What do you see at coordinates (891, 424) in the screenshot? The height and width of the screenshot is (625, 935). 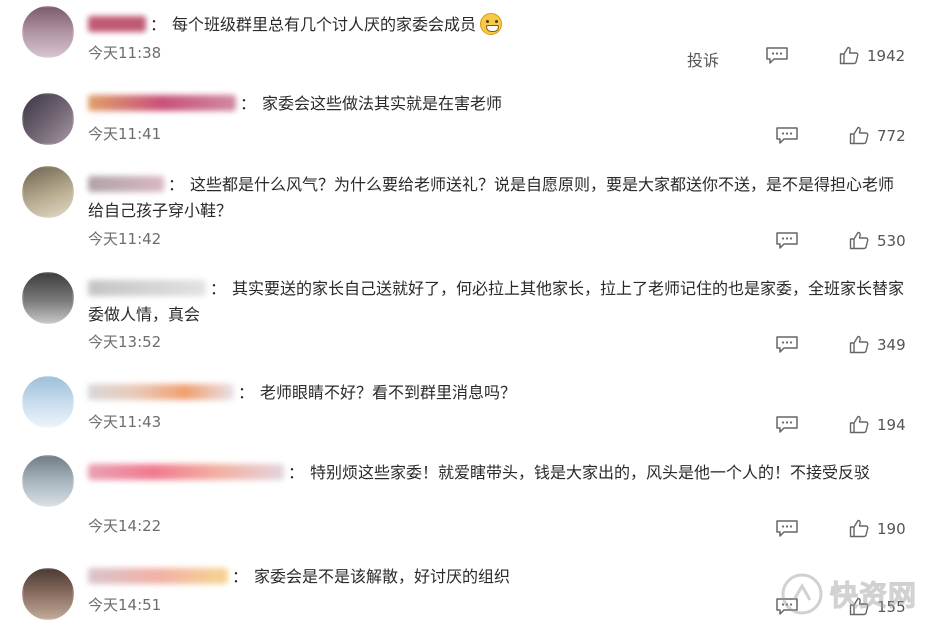 I see `like-count: 194` at bounding box center [891, 424].